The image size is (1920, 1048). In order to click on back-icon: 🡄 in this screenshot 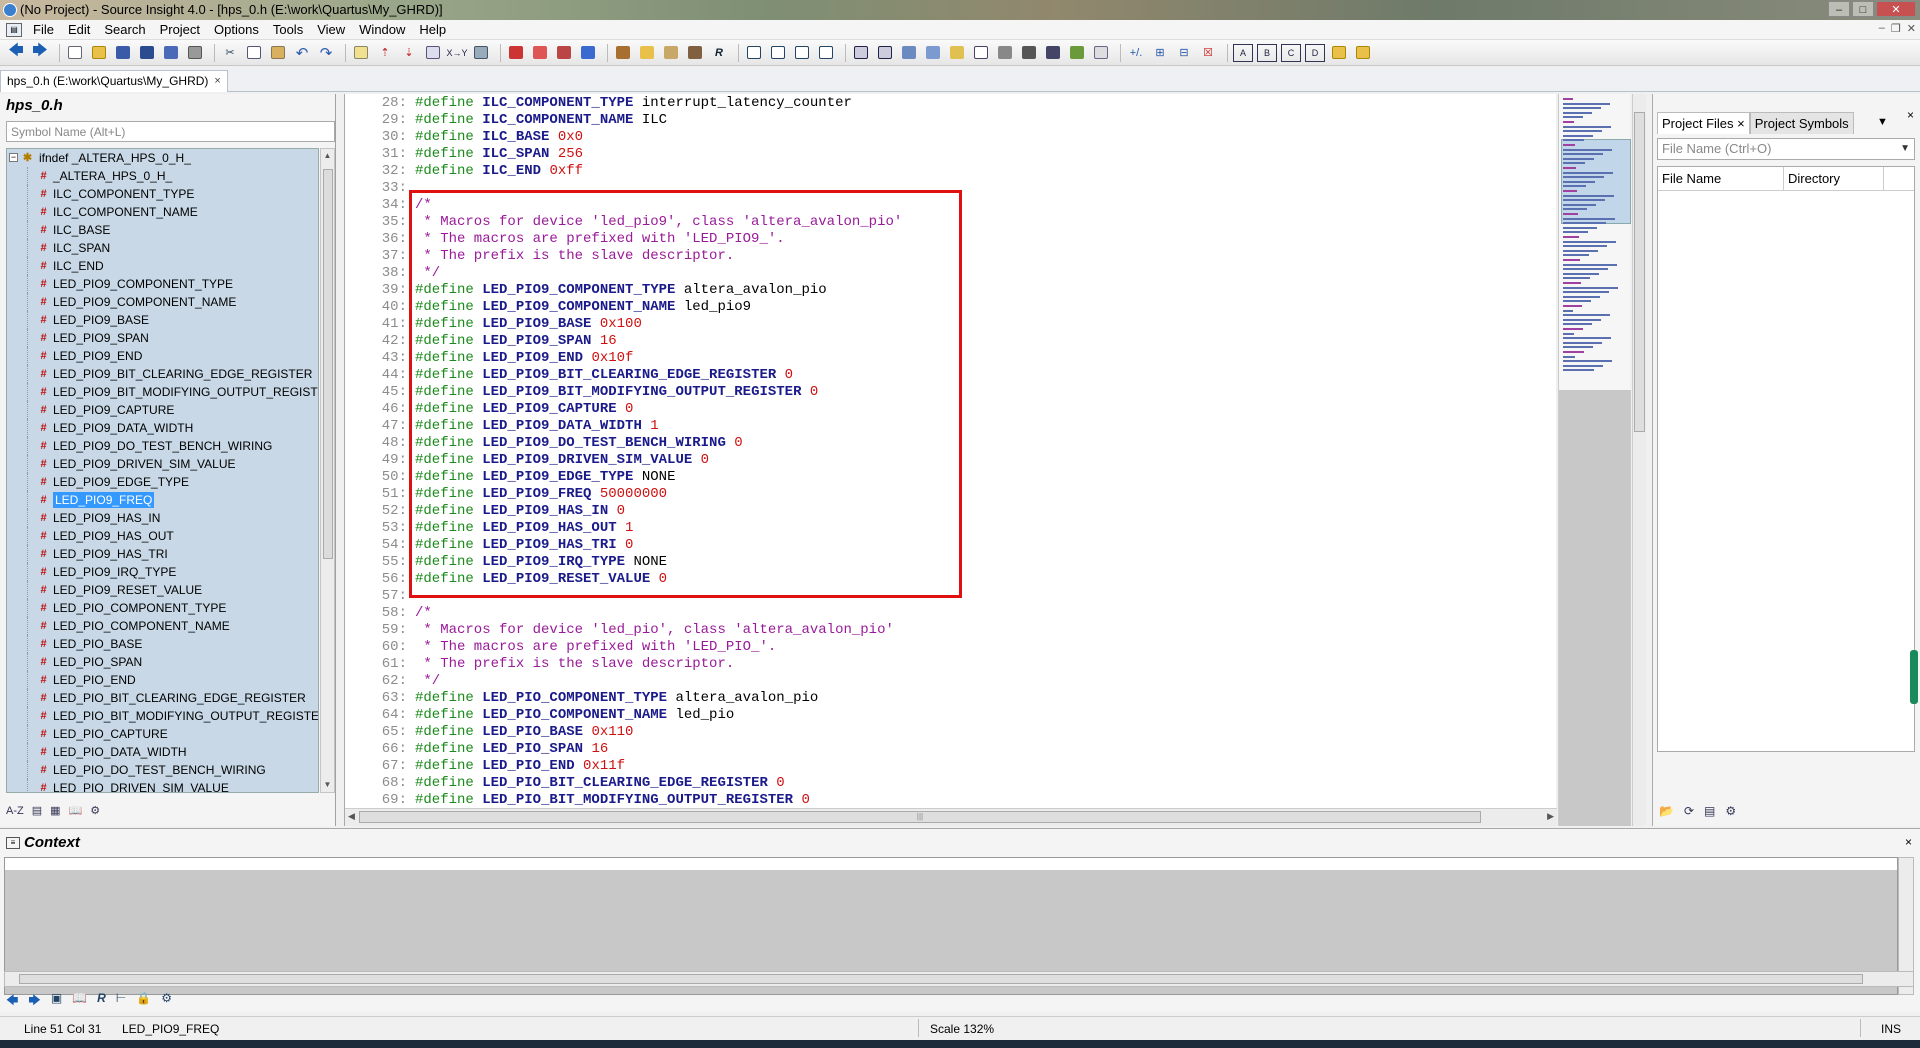, I will do `click(12, 1001)`.